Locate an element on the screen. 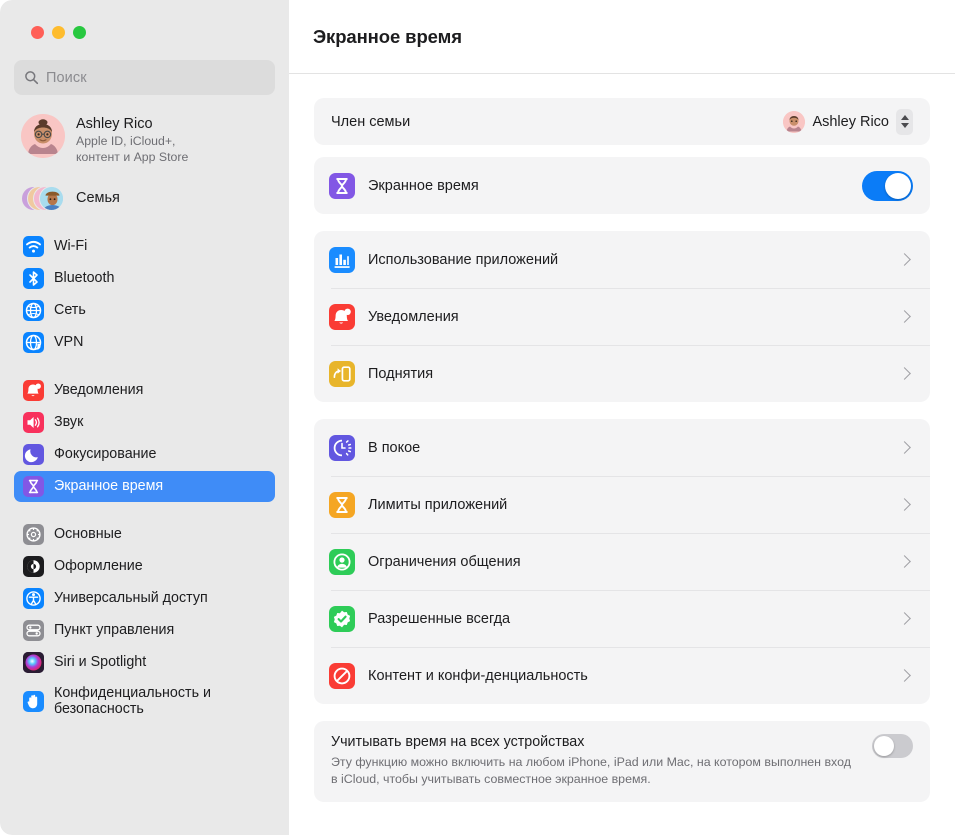 The height and width of the screenshot is (835, 955). share-across-devices-toggle is located at coordinates (892, 746).